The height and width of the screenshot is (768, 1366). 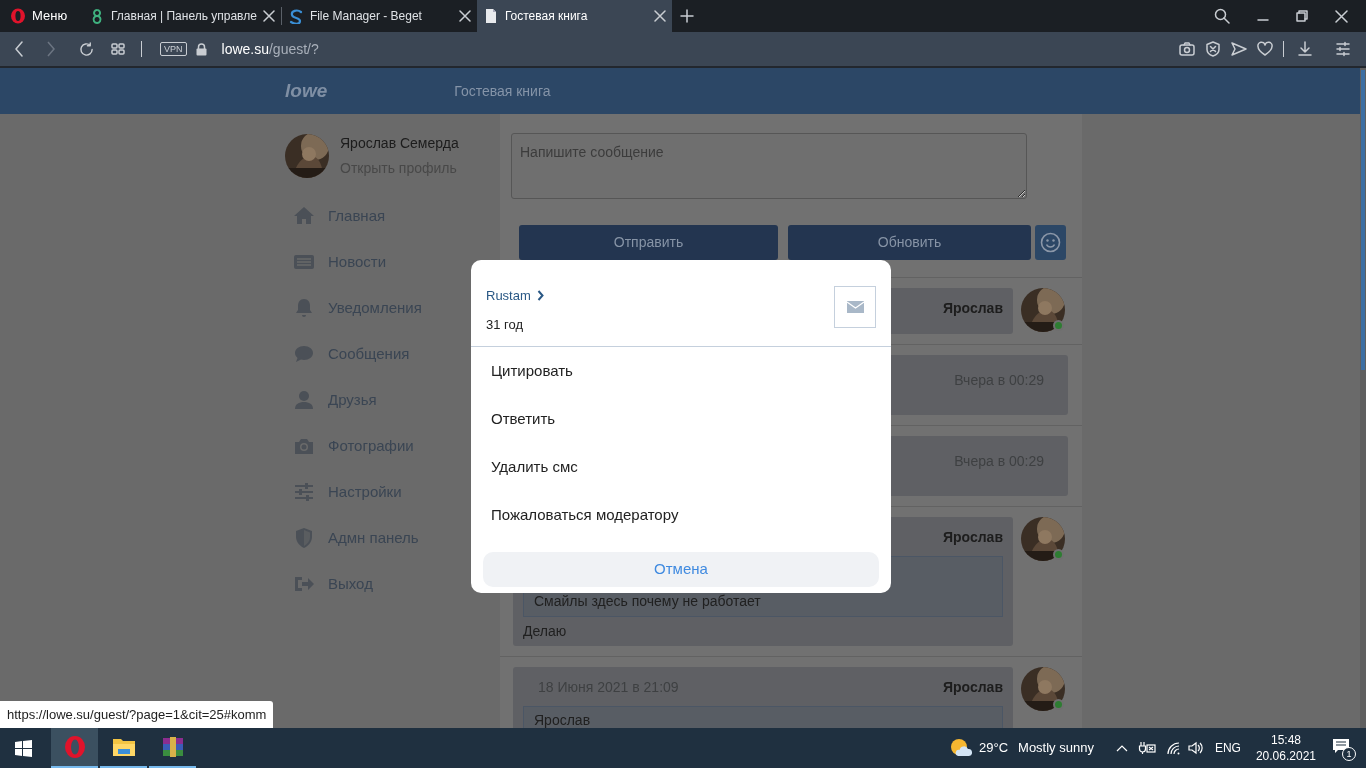 I want to click on heart-icon, so click(x=1265, y=49).